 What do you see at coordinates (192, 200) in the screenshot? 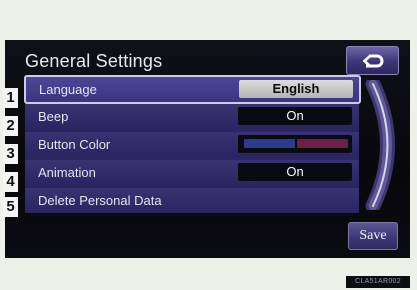
I see `setting-row-delete-personal-data: Delete Personal Data` at bounding box center [192, 200].